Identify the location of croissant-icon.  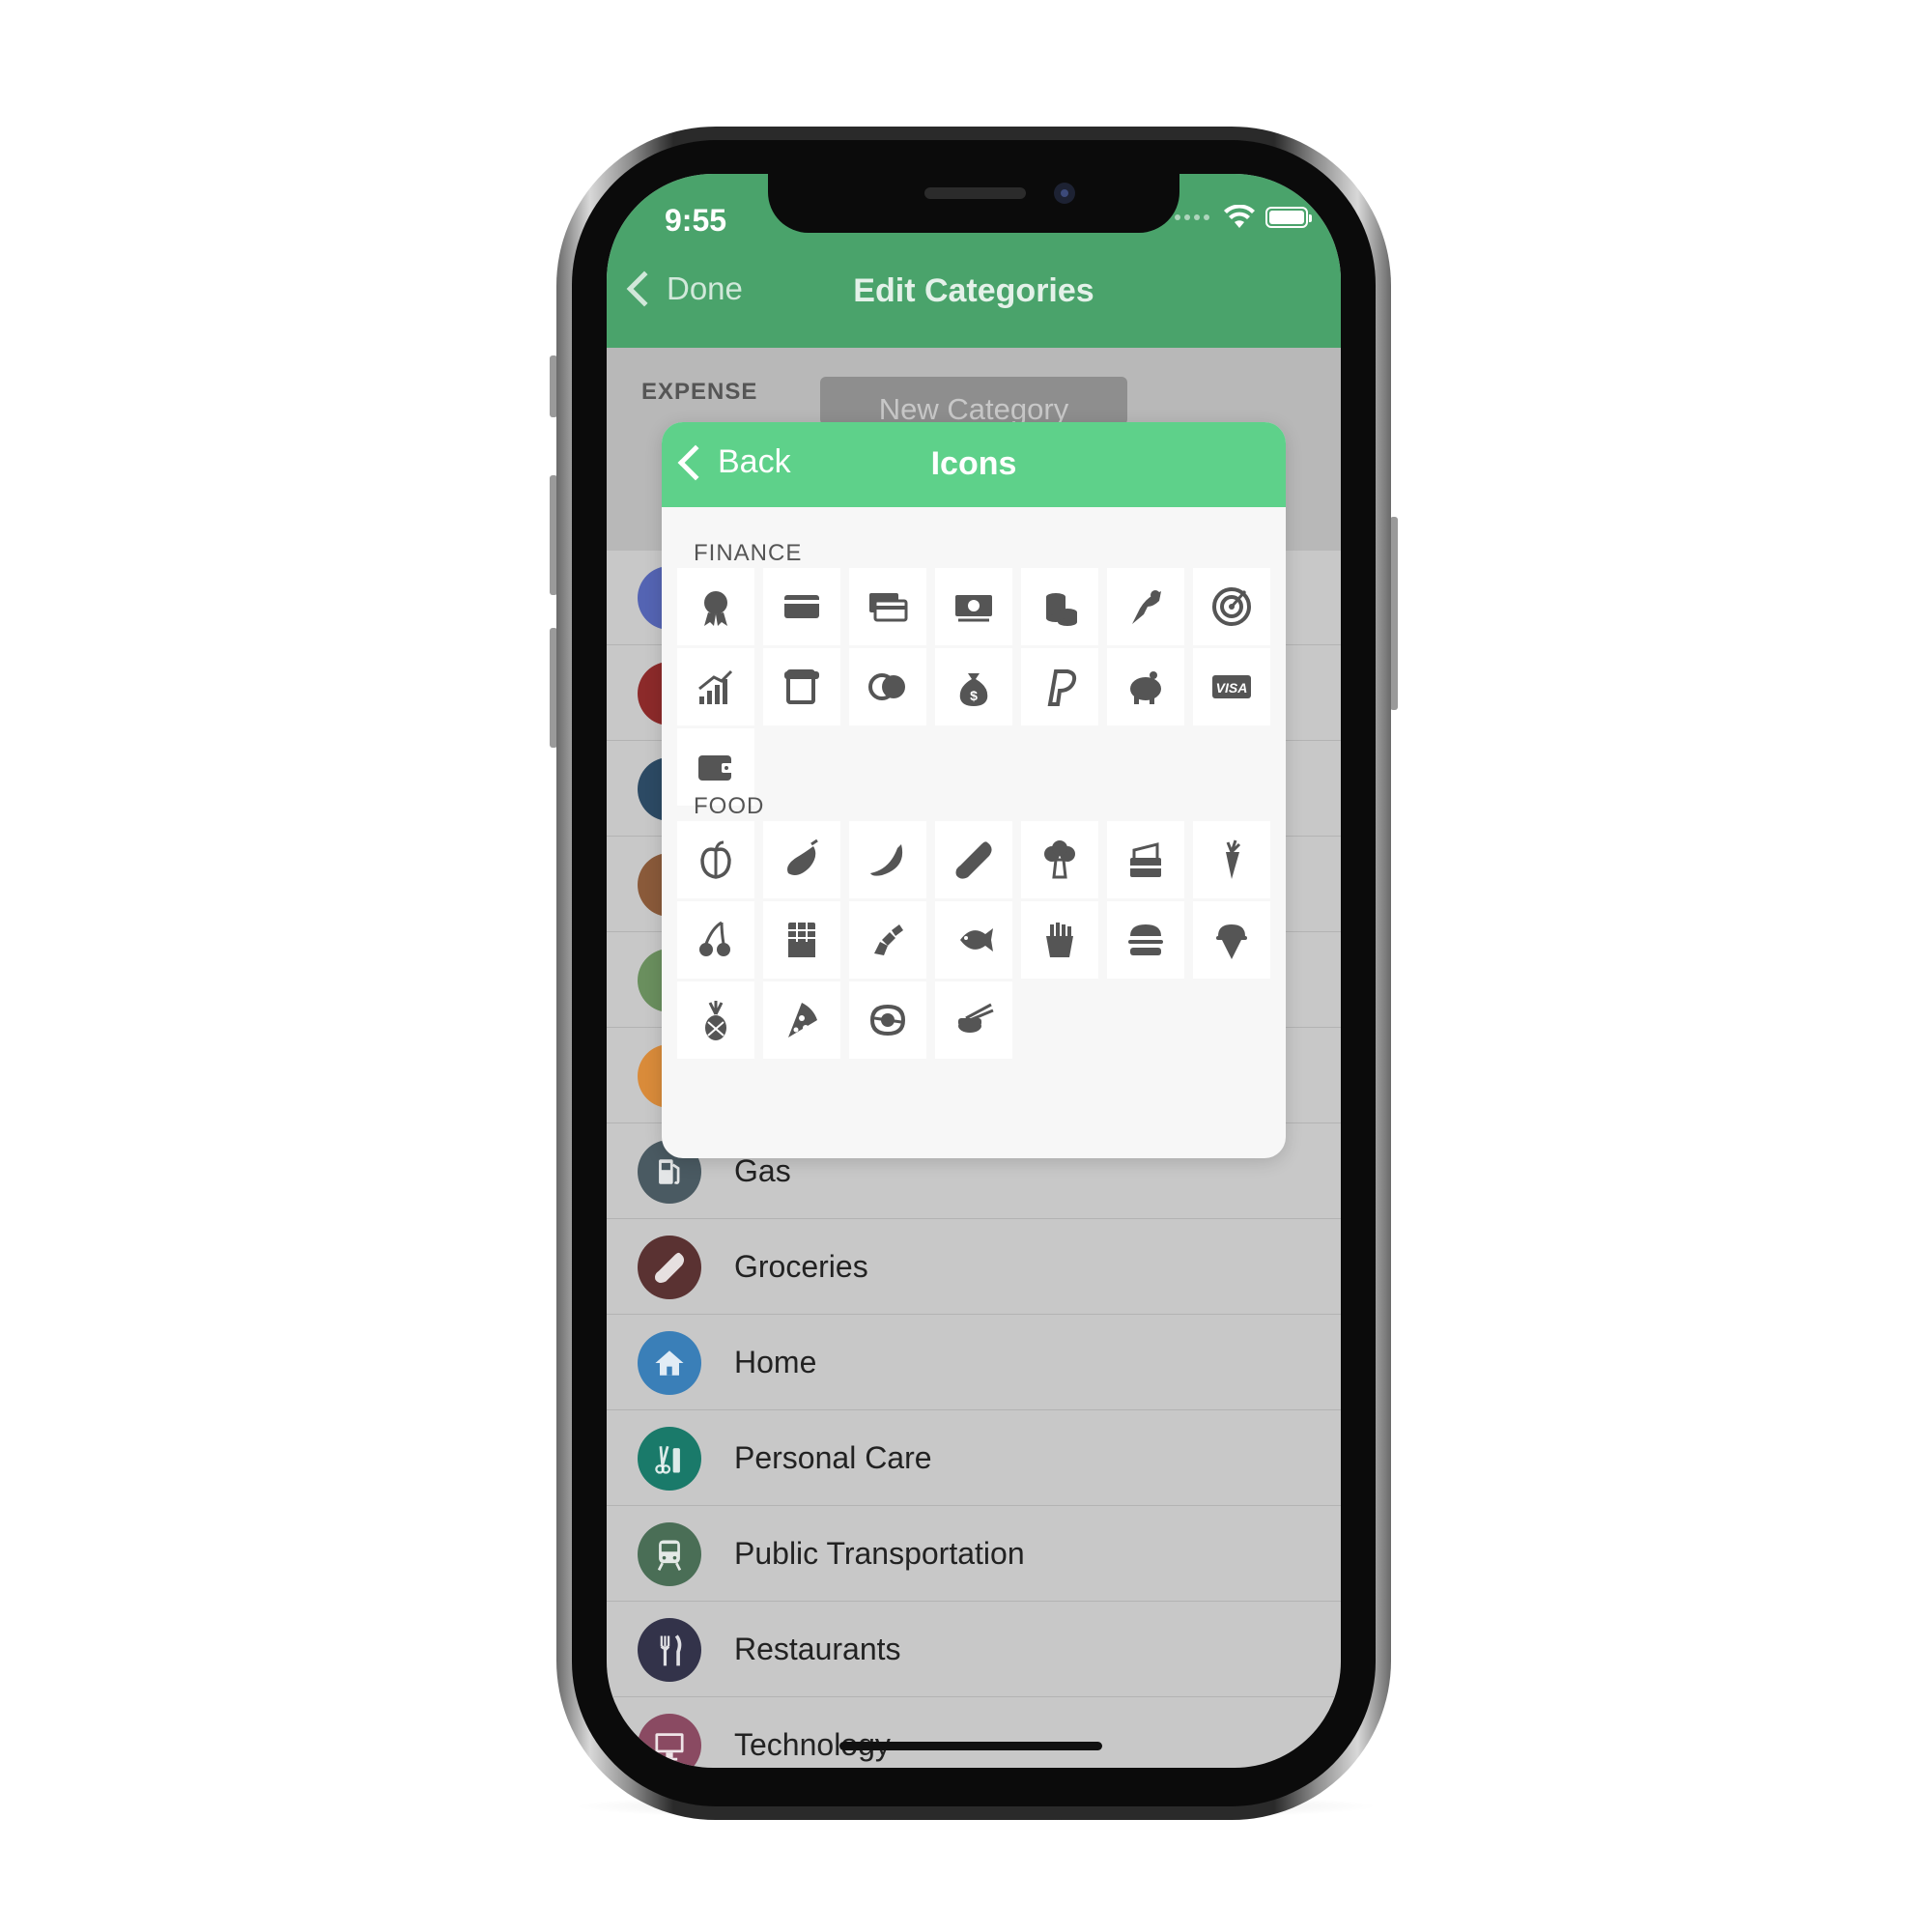
(888, 939).